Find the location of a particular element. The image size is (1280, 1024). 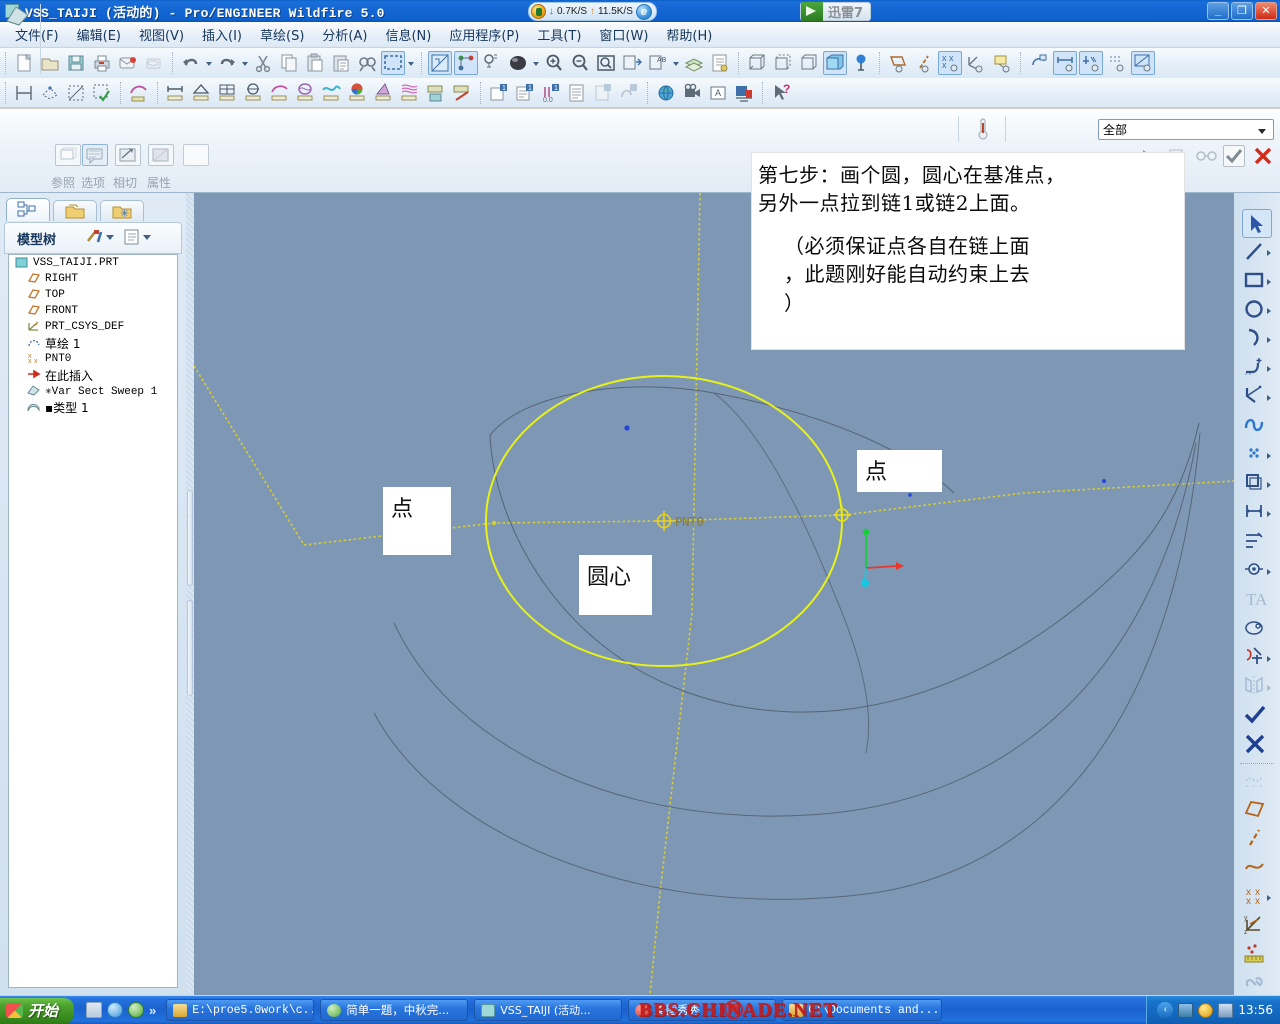

fillet-tool-icon is located at coordinates (1257, 368).